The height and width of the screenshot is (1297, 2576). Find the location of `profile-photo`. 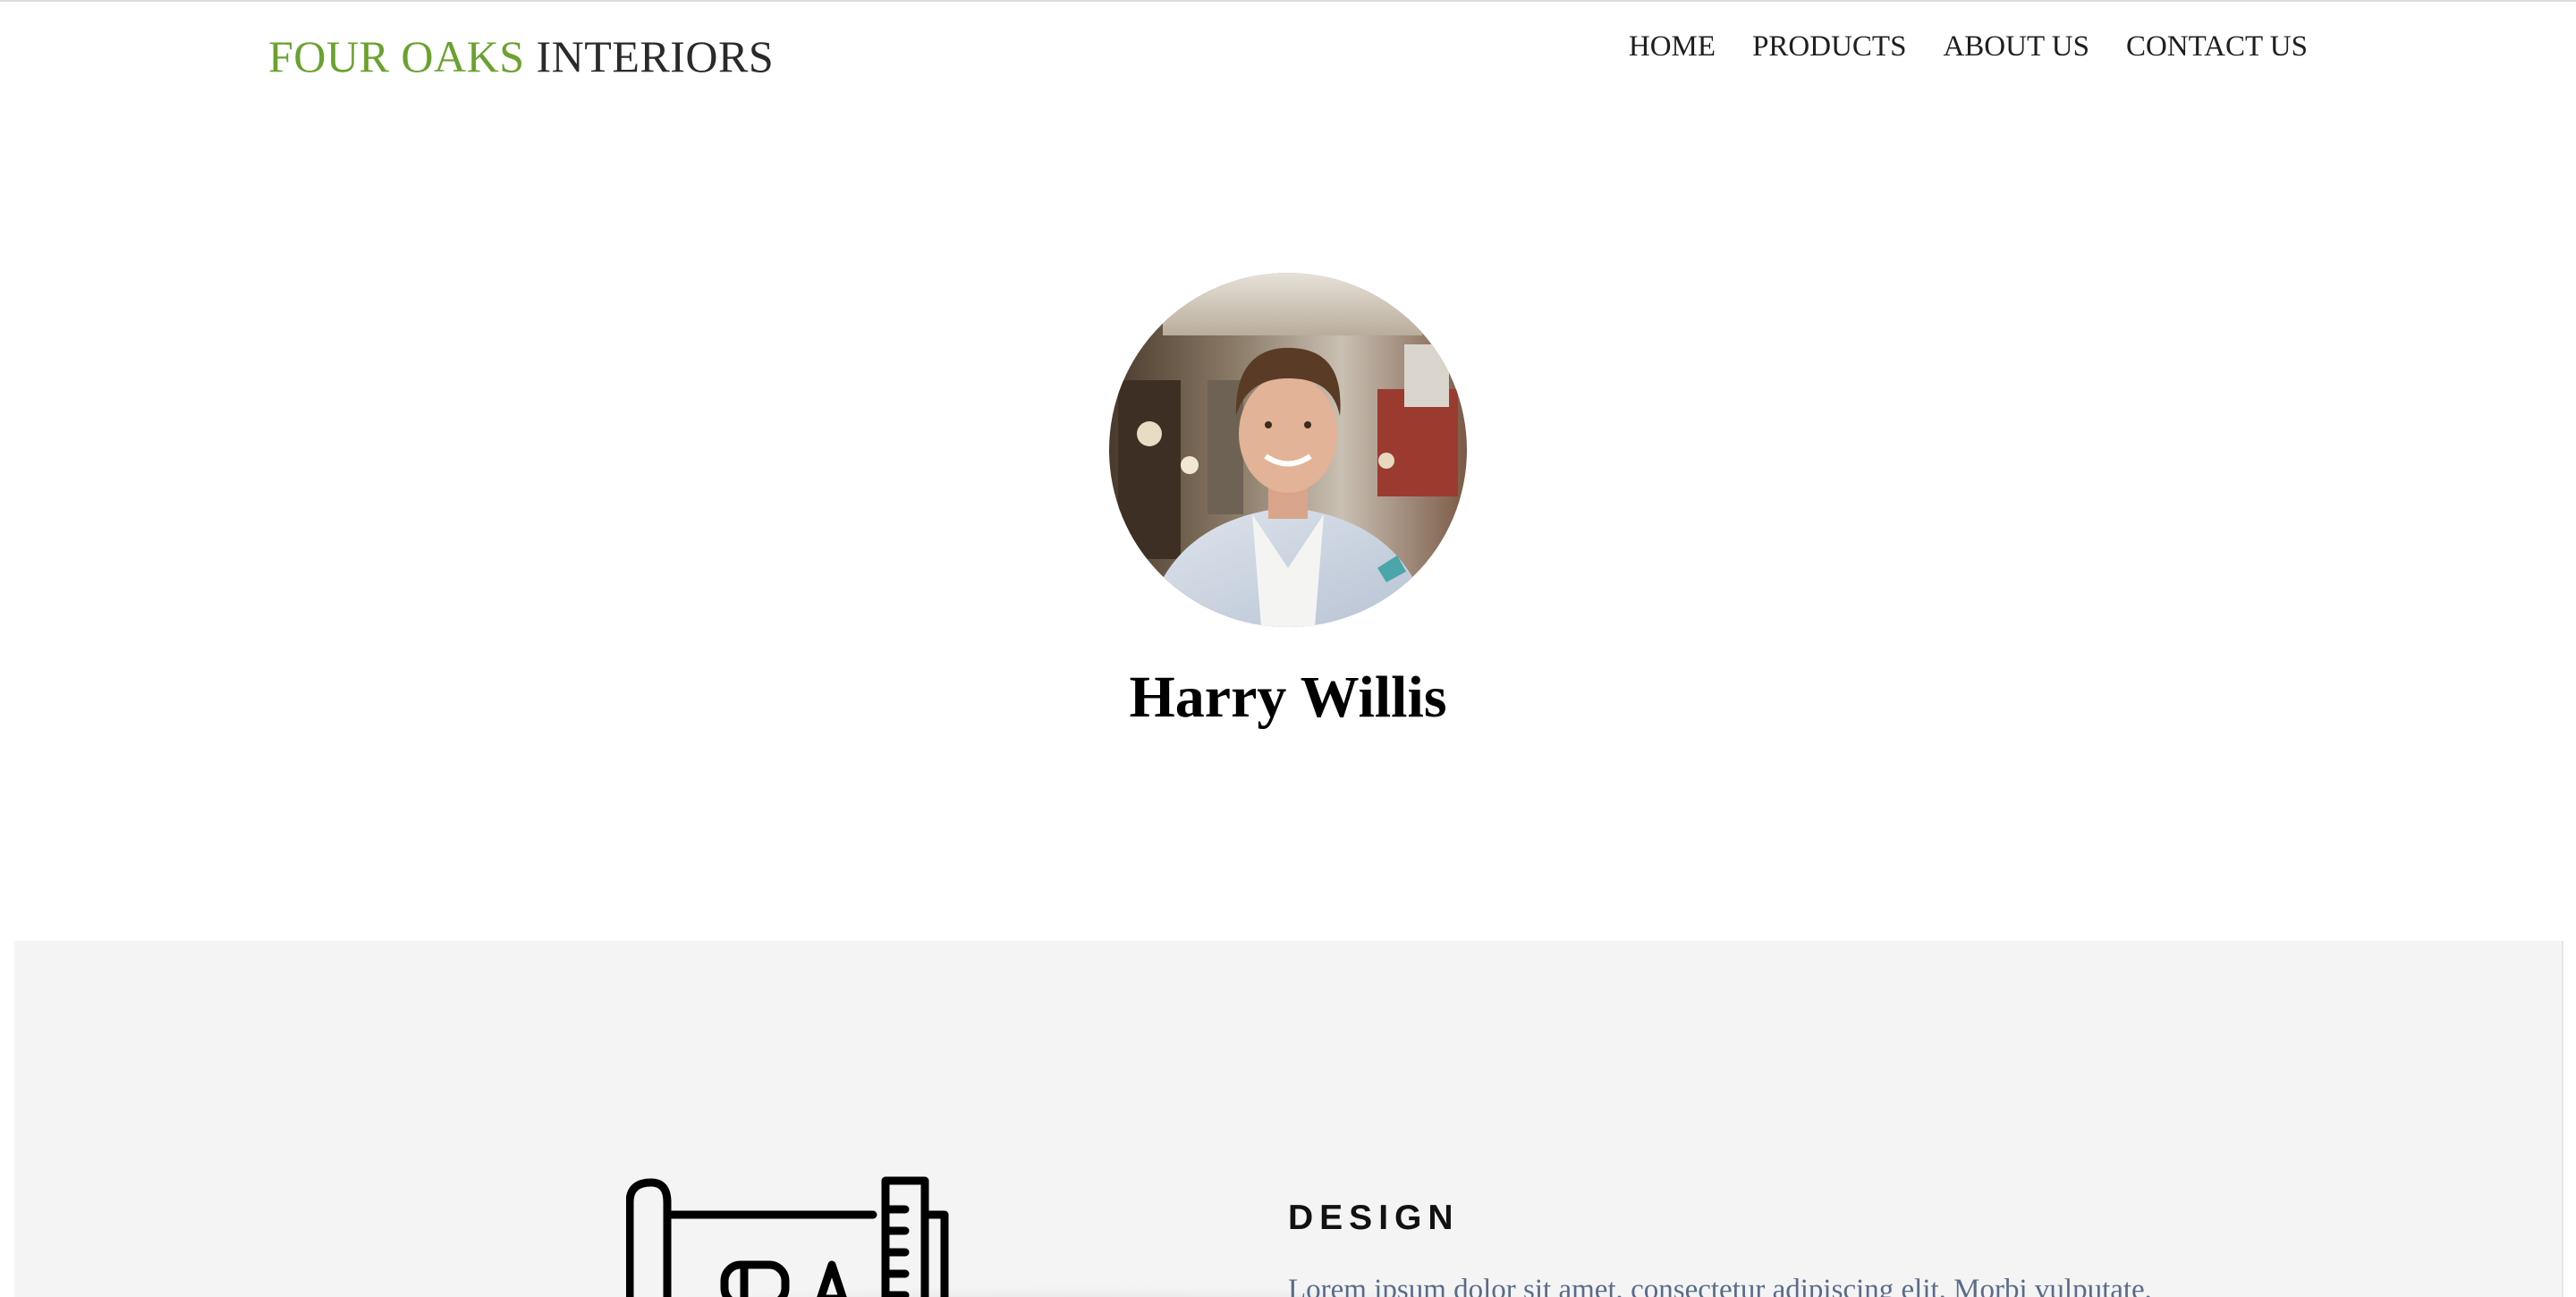

profile-photo is located at coordinates (1288, 450).